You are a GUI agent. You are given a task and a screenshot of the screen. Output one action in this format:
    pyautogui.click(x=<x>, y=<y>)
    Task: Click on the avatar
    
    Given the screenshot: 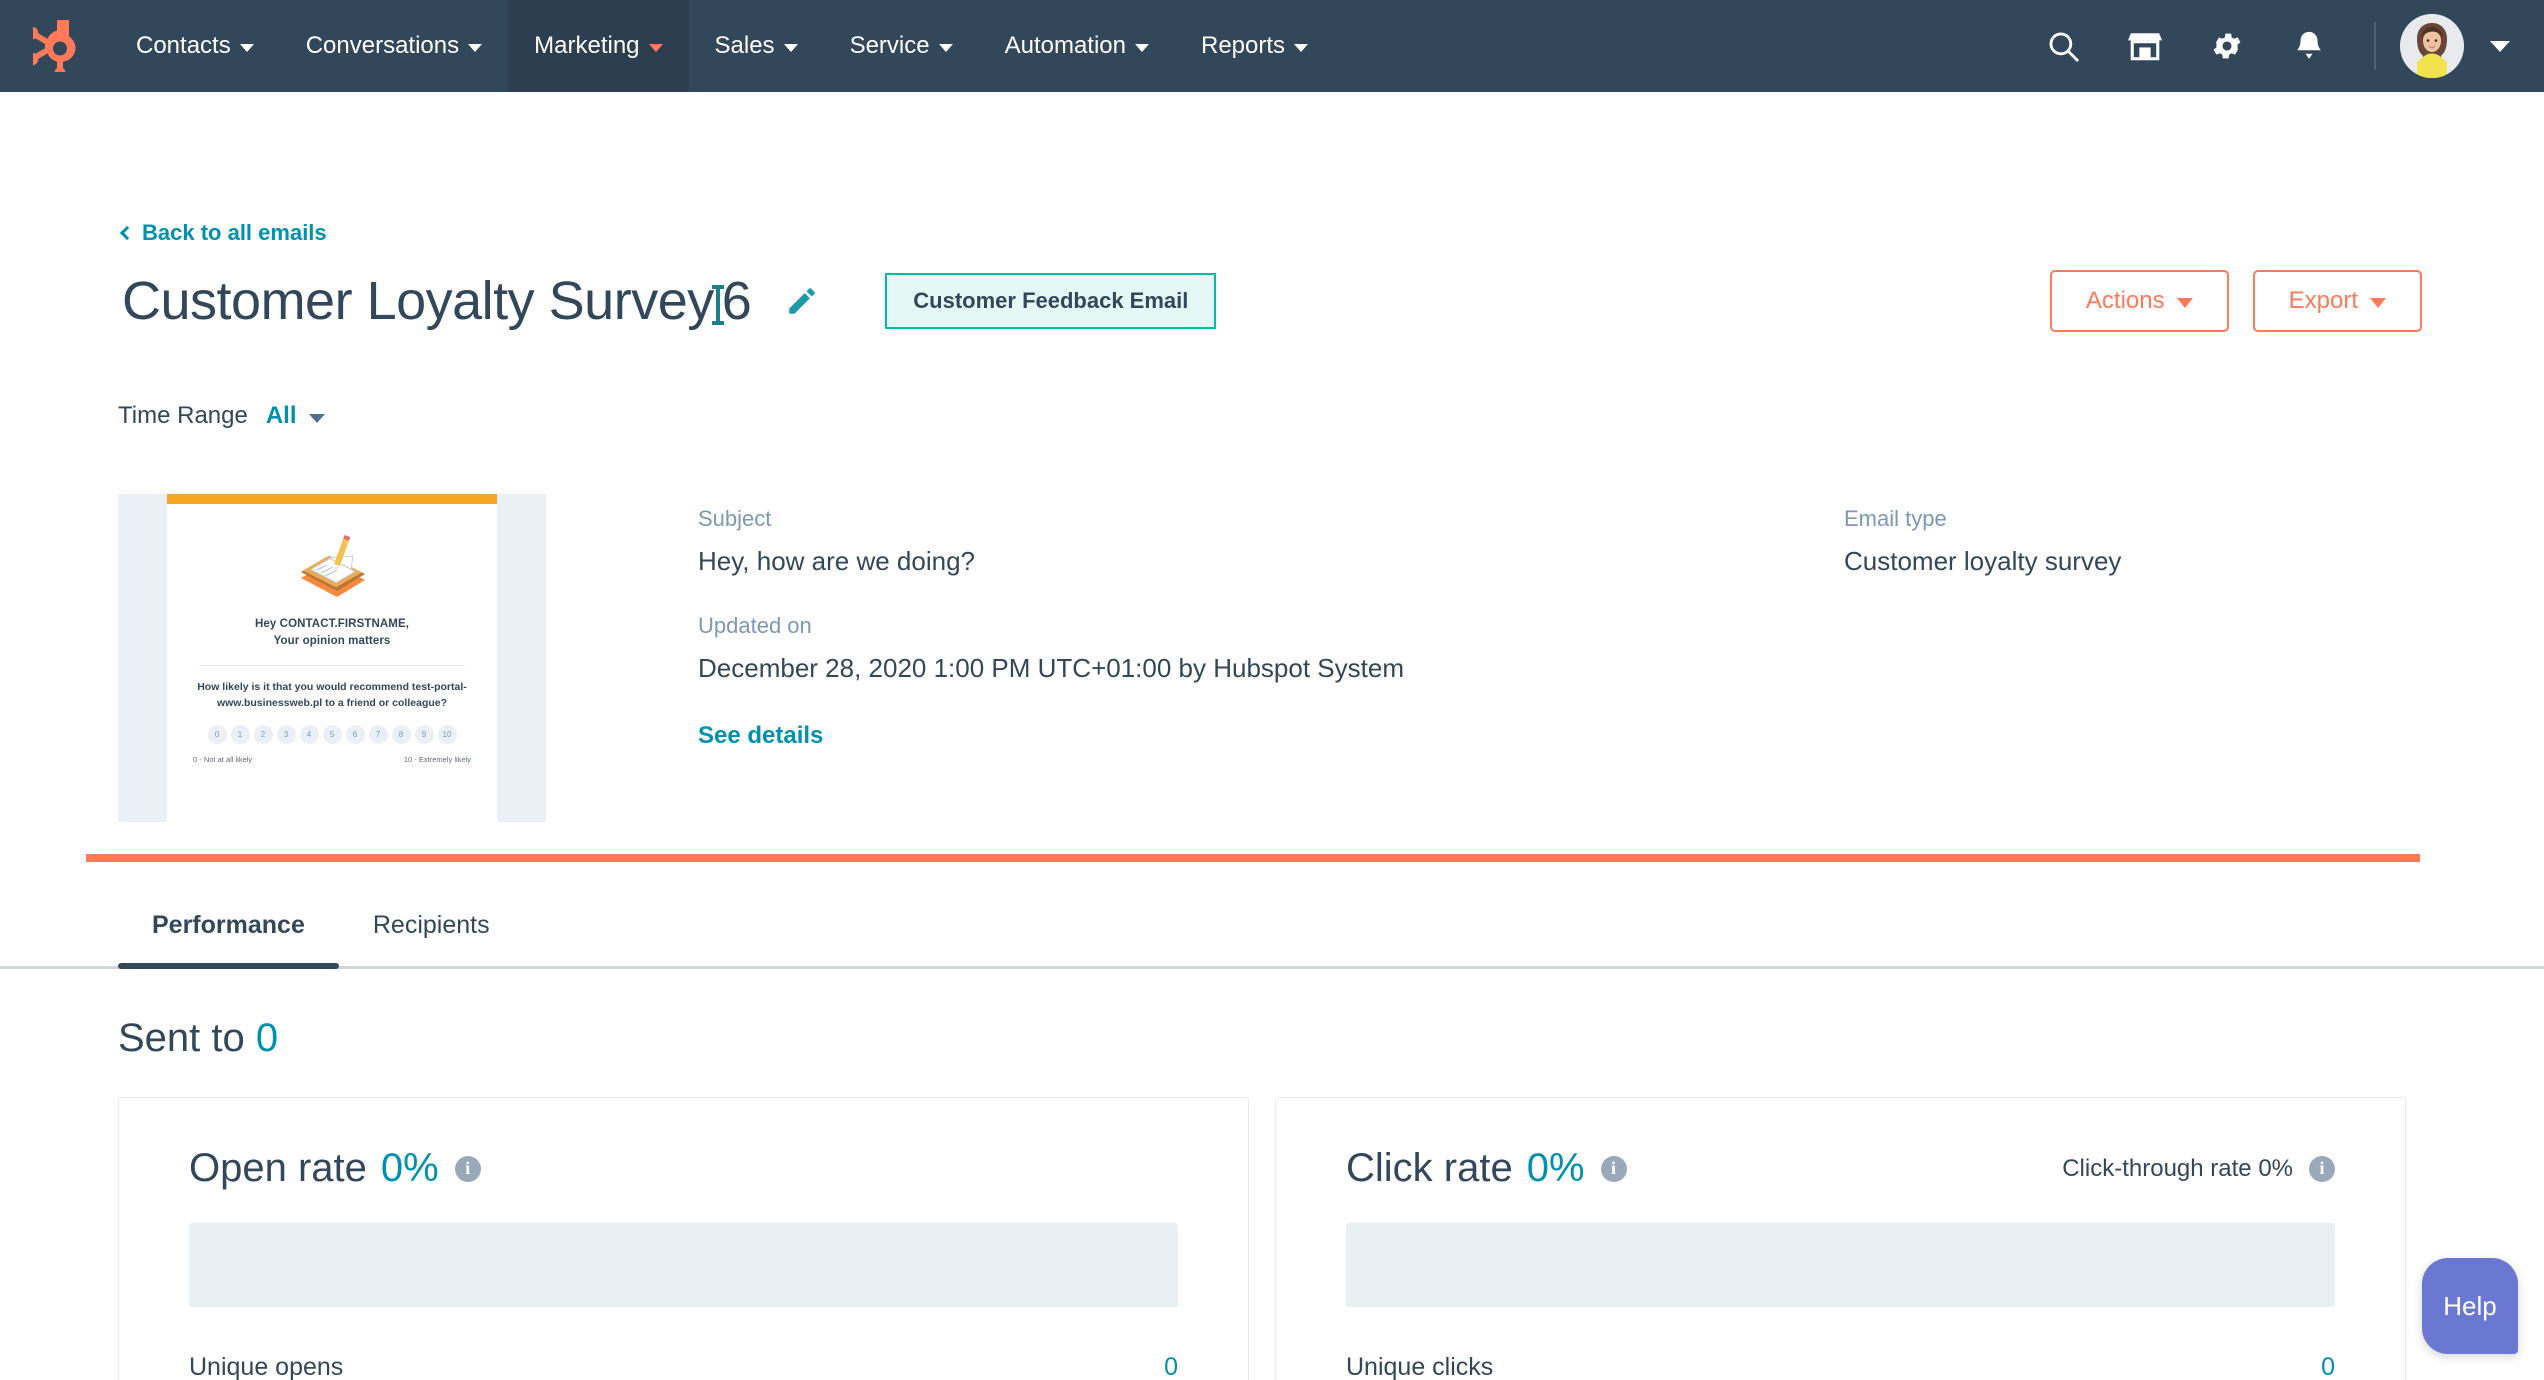 What is the action you would take?
    pyautogui.click(x=2432, y=46)
    